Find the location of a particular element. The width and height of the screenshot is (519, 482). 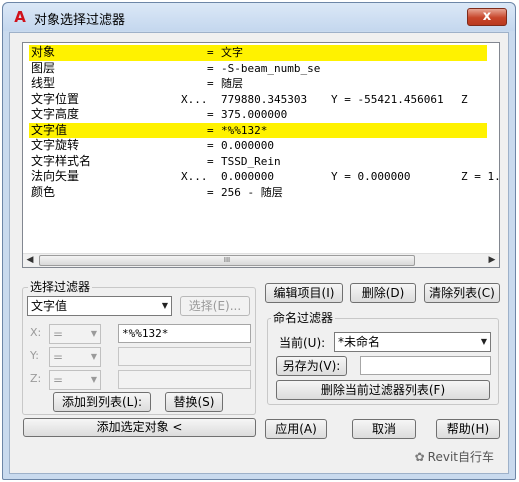

clear-list-button: 清除列表(C) is located at coordinates (462, 293).